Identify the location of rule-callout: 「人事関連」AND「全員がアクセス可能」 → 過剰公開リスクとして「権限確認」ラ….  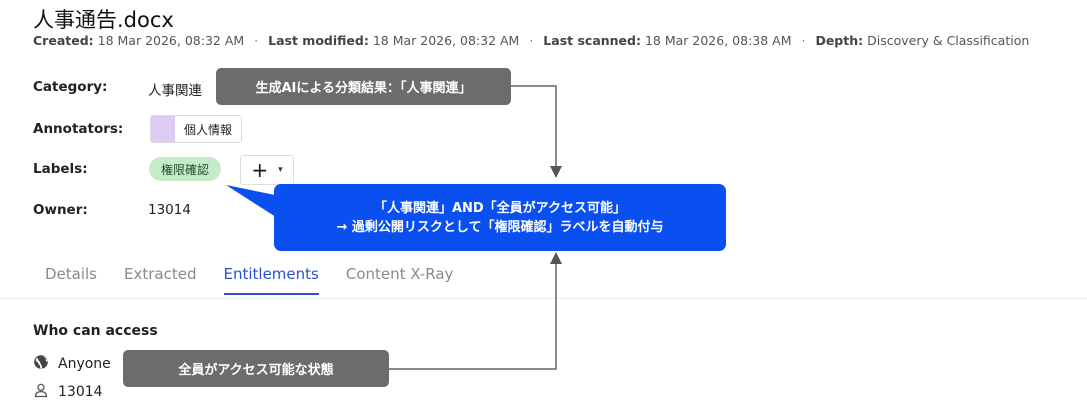
(500, 217).